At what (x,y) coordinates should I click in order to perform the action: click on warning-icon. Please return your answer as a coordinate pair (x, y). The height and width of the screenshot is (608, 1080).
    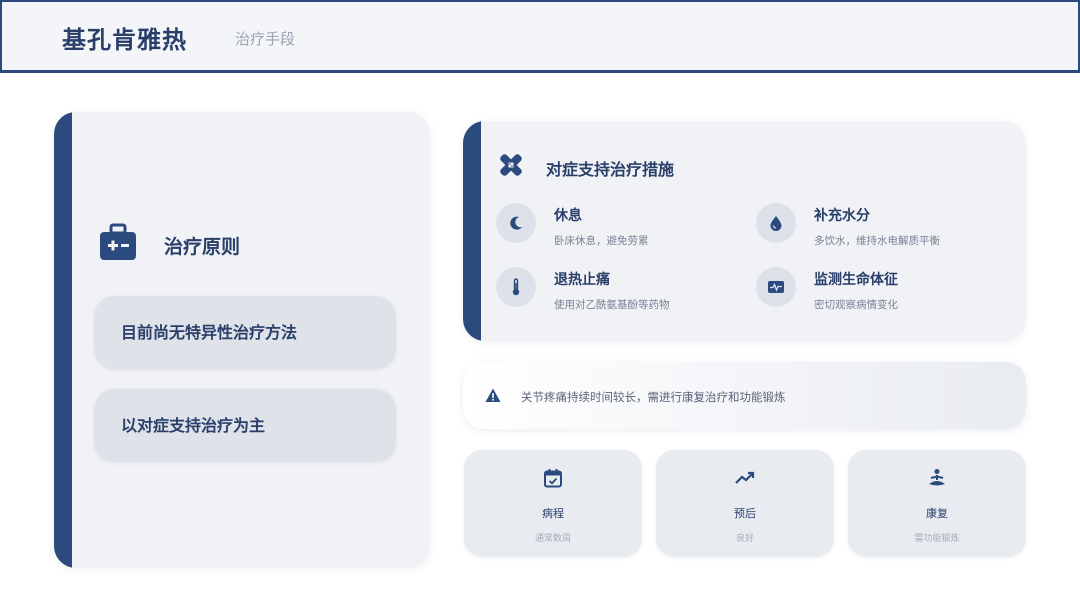
    Looking at the image, I should click on (493, 395).